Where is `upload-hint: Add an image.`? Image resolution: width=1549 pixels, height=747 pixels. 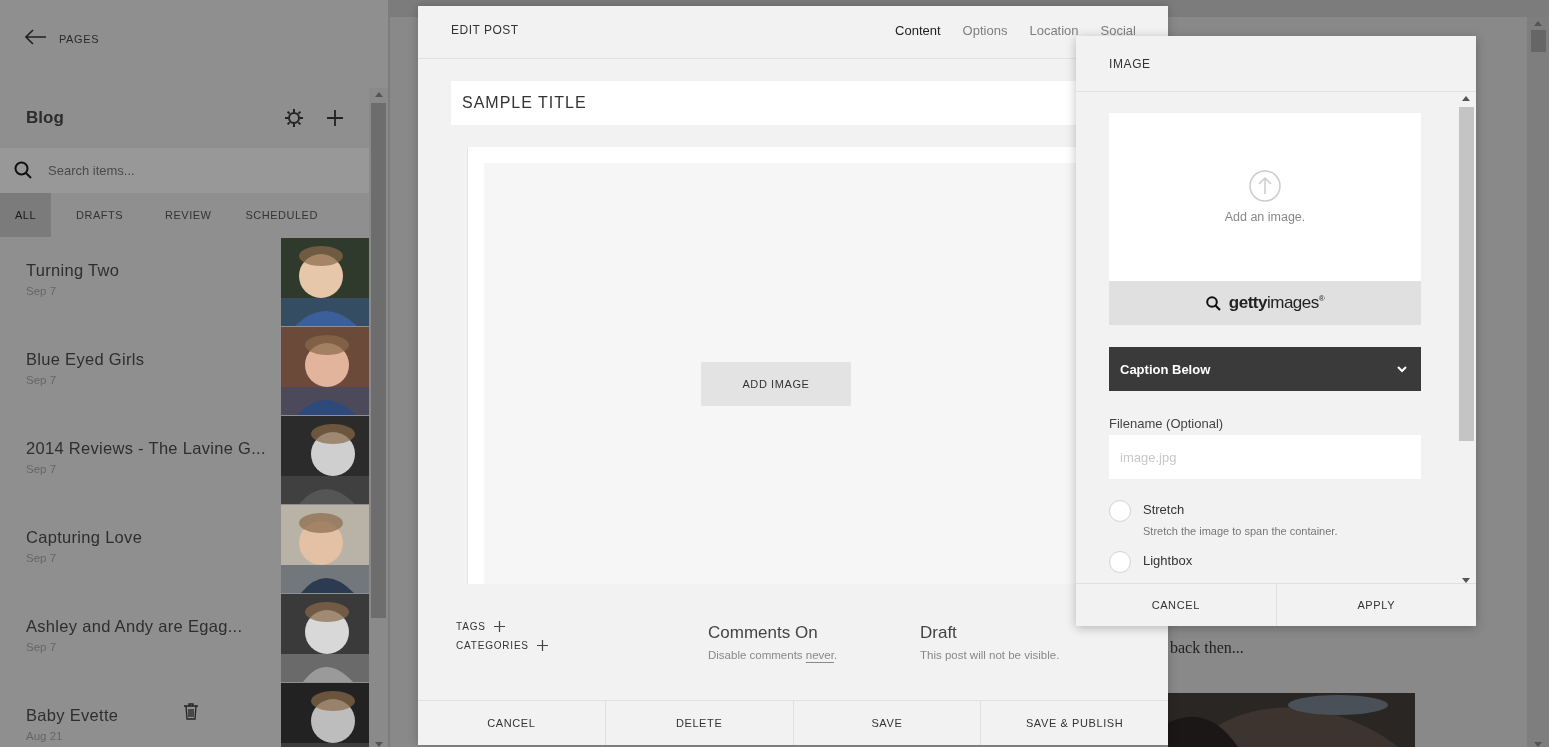
upload-hint: Add an image. is located at coordinates (1265, 217).